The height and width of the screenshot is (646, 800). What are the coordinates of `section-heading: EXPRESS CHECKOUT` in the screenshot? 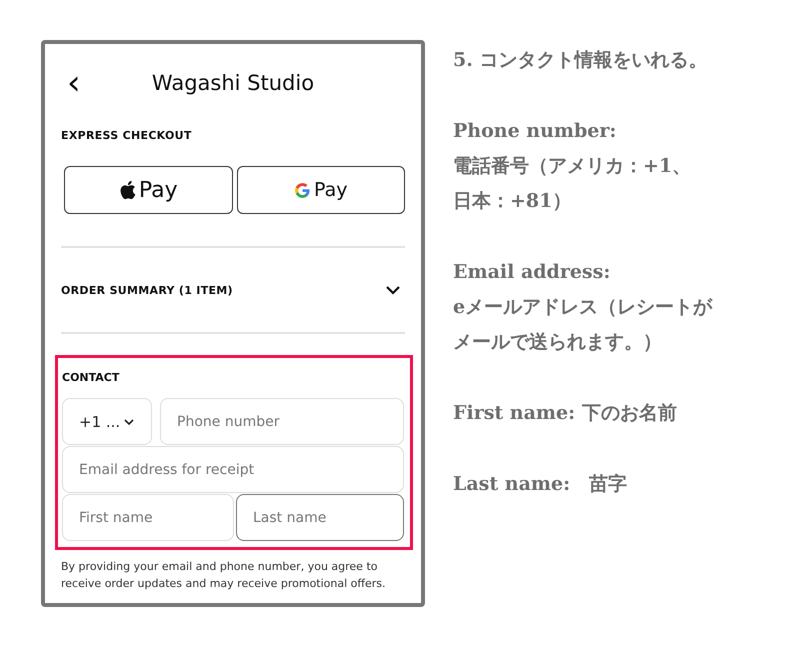 It's located at (127, 135).